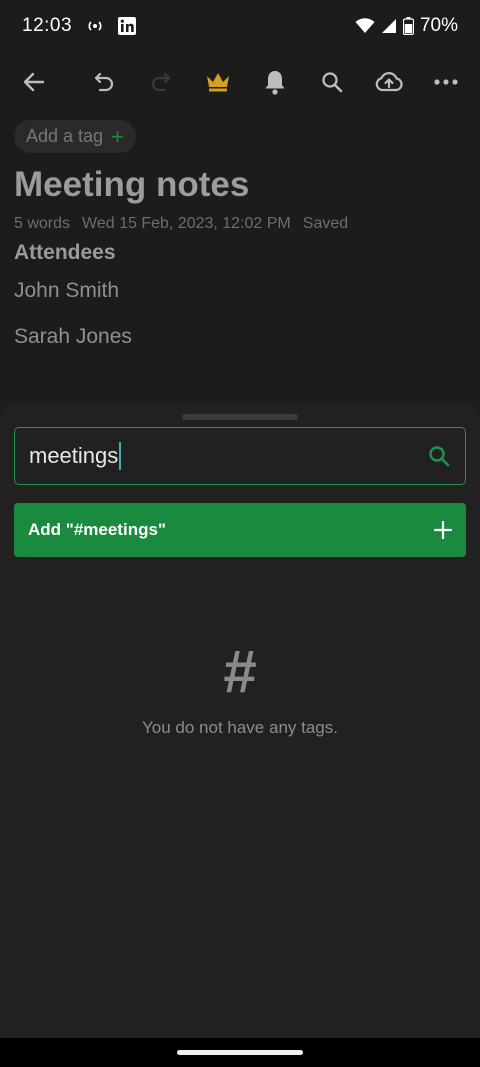 Image resolution: width=480 pixels, height=1067 pixels. I want to click on editor-toolbar, so click(240, 82).